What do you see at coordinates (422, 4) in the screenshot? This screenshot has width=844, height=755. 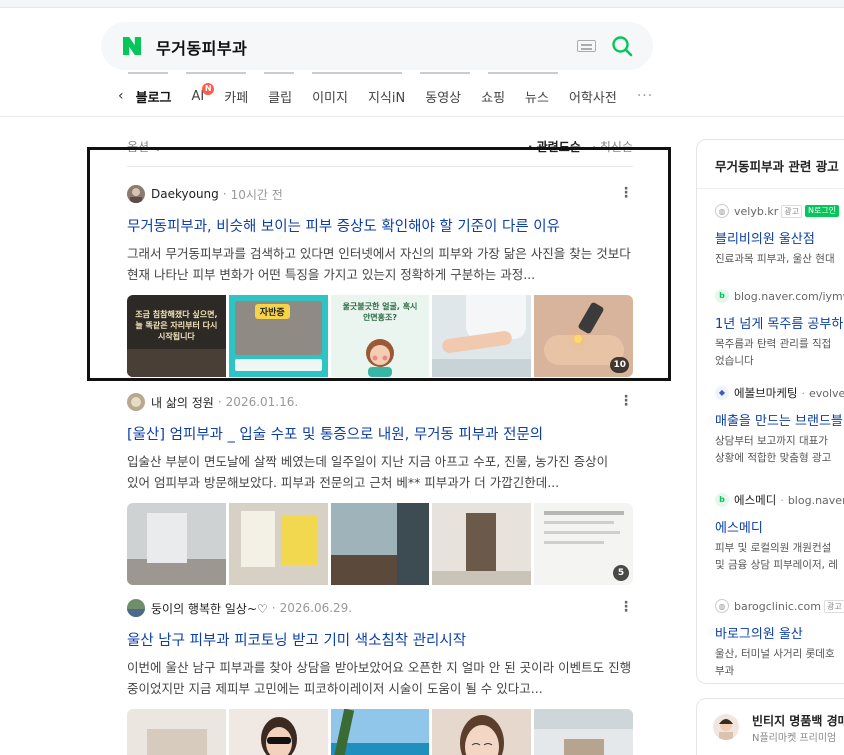 I see `browser-top-strip` at bounding box center [422, 4].